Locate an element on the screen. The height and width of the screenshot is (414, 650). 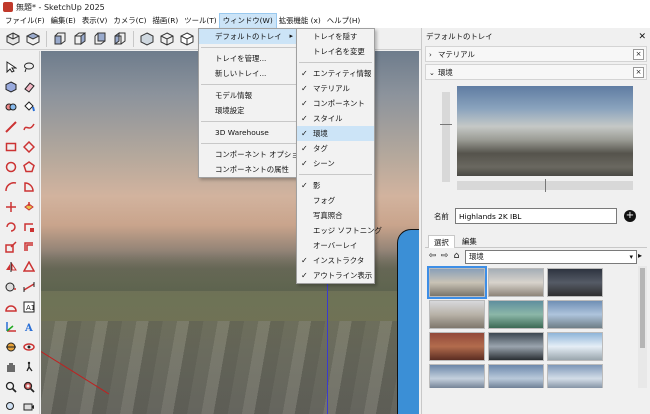
menu-tools: ツール(T) is located at coordinates (200, 21).